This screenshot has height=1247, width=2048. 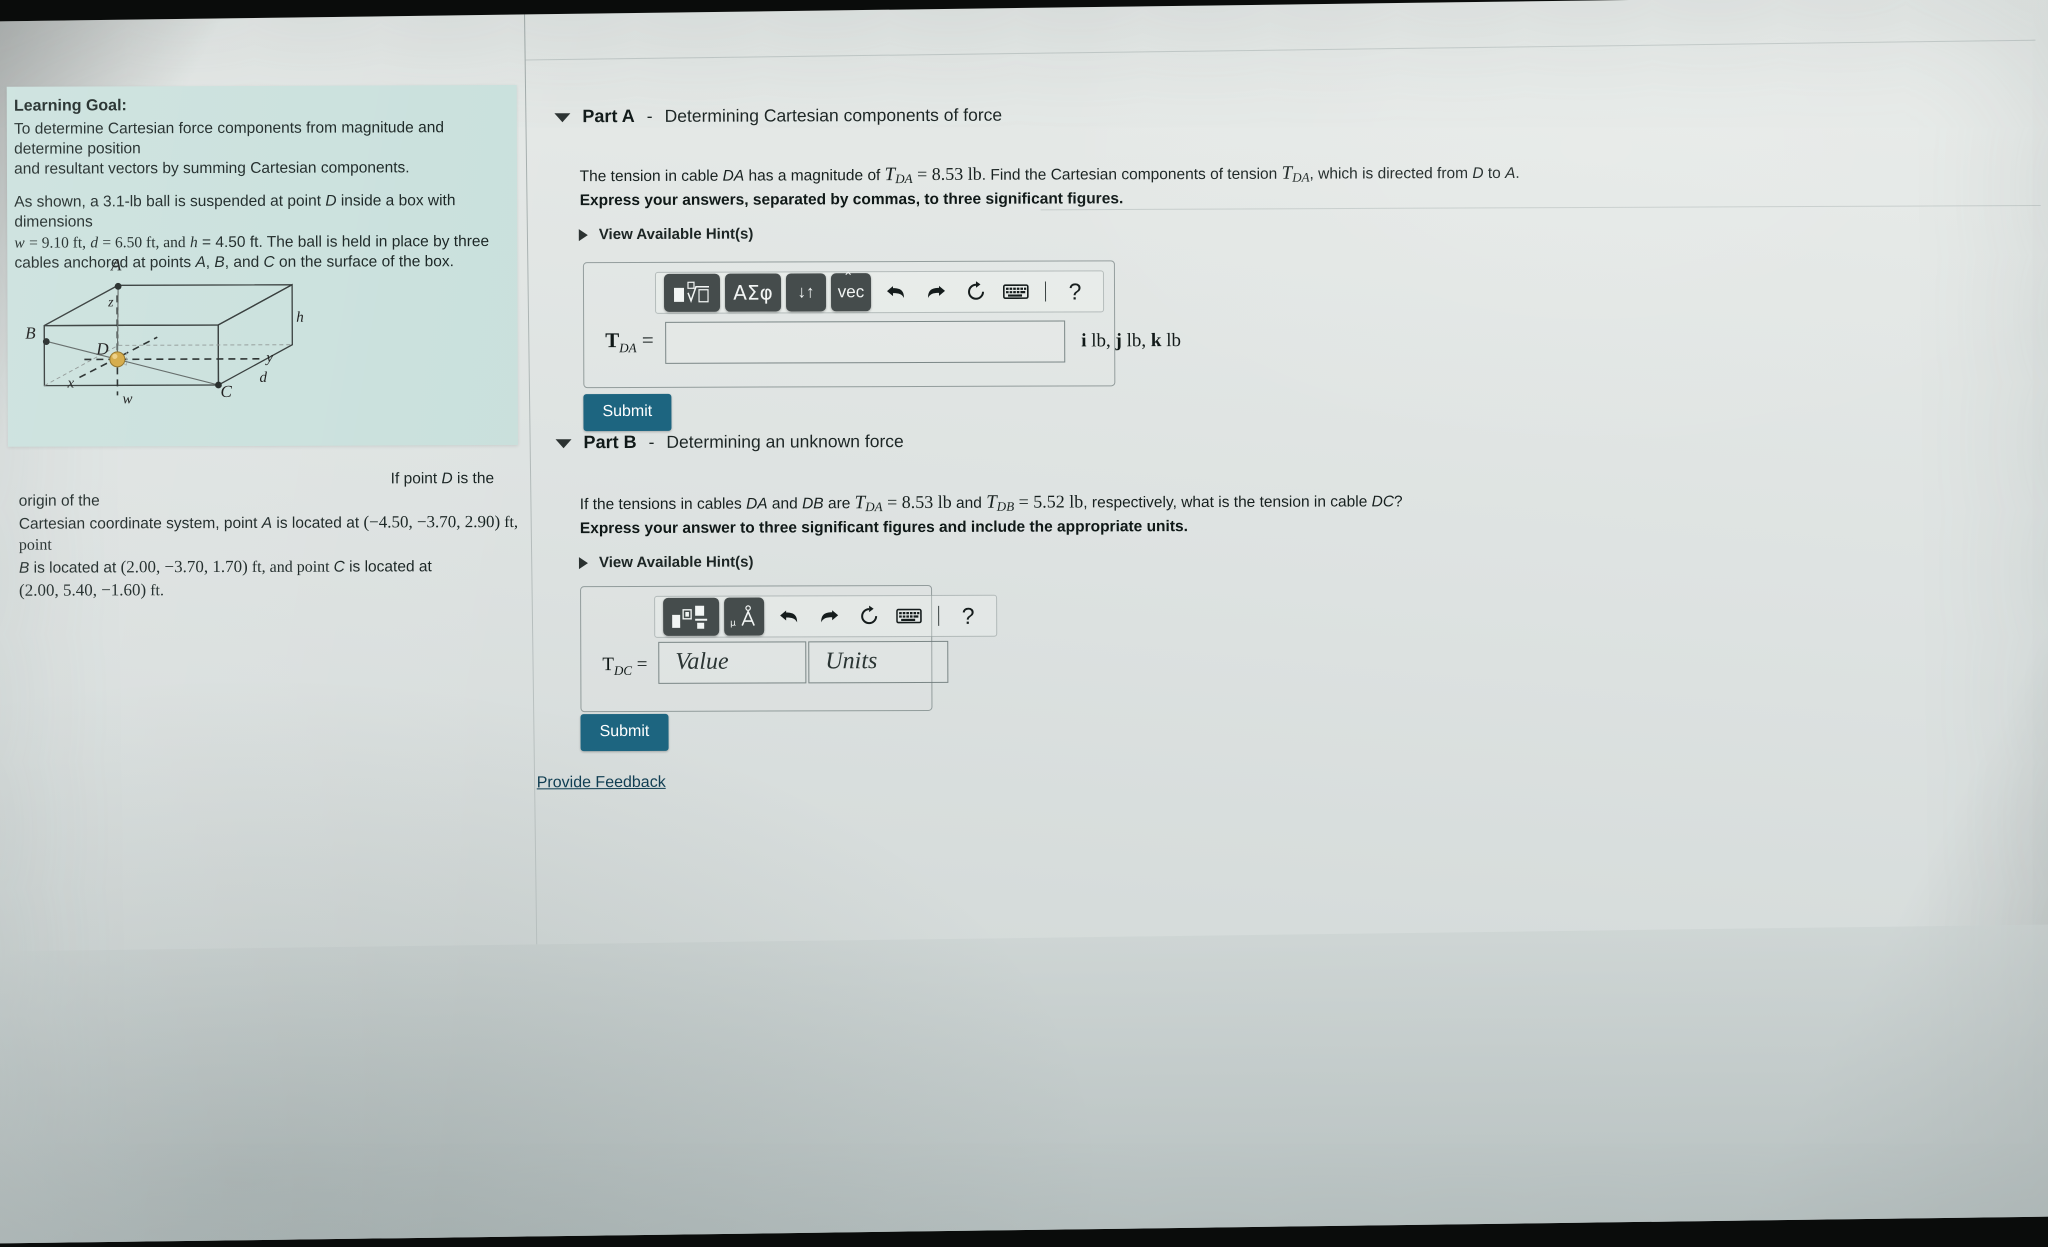 I want to click on part-b-submit-button: Submit, so click(x=624, y=732).